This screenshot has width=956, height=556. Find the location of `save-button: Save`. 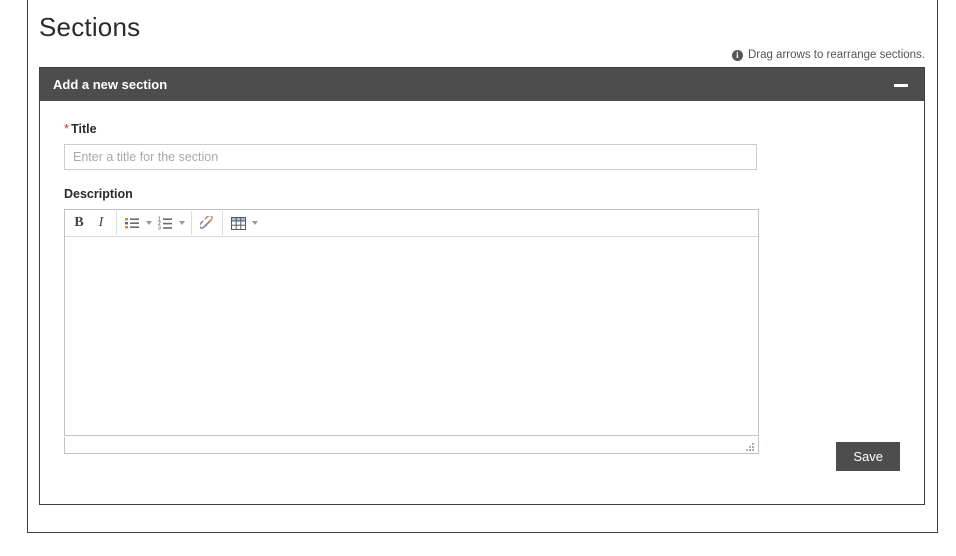

save-button: Save is located at coordinates (868, 456).